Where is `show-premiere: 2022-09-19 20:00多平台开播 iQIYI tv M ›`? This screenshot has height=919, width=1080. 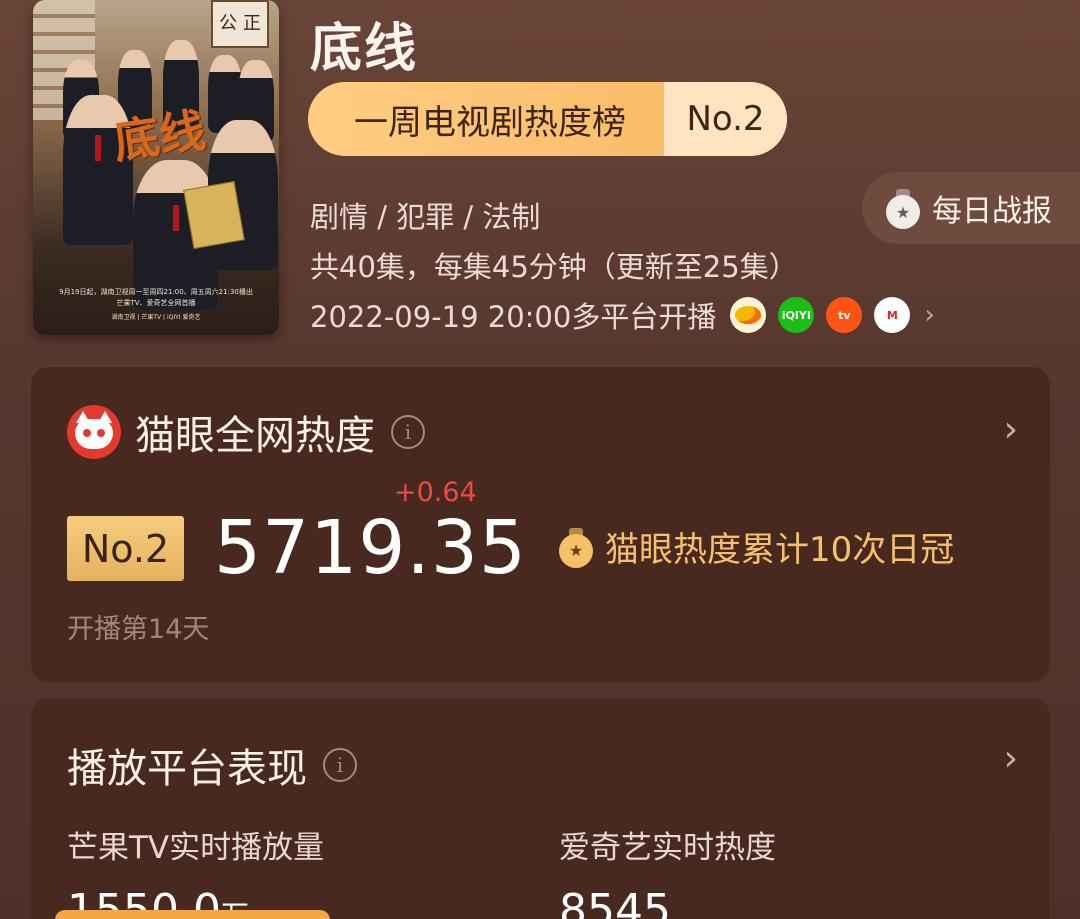 show-premiere: 2022-09-19 20:00多平台开播 iQIYI tv M › is located at coordinates (622, 315).